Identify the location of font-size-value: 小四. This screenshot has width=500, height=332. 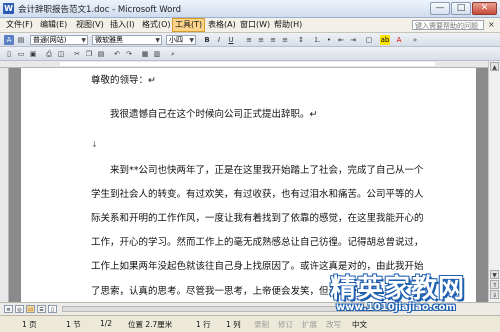
(176, 40).